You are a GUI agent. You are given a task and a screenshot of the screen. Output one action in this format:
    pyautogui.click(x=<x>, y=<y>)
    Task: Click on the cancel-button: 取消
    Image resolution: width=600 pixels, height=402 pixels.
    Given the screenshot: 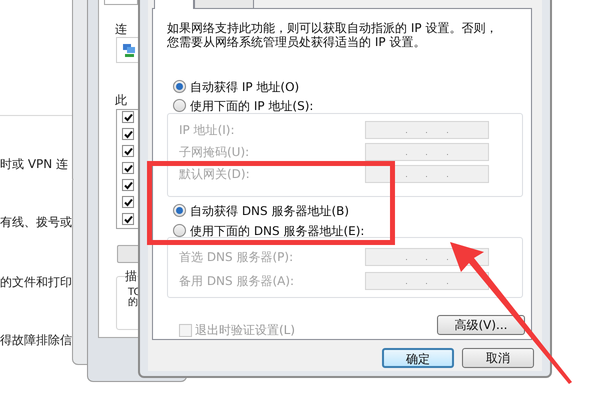 What is the action you would take?
    pyautogui.click(x=498, y=358)
    